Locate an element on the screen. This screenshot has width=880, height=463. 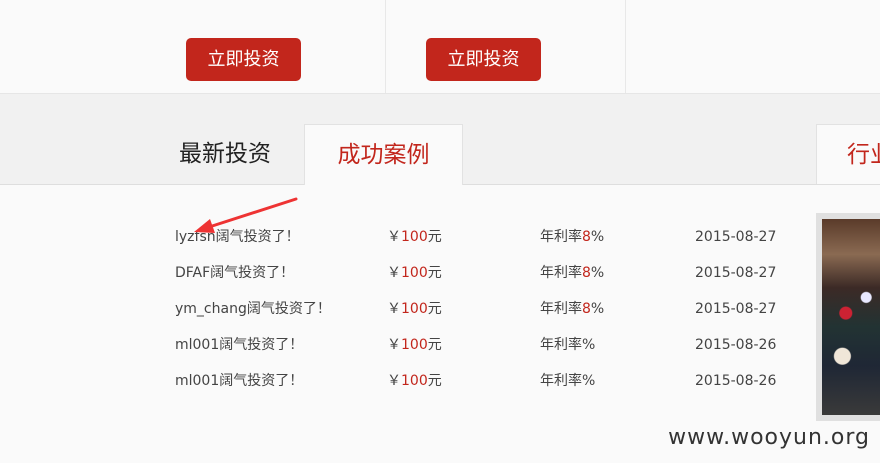
list-item: ym_chang阔气投资了！ ￥100元 年利率8% 2015-08-27 is located at coordinates (400, 309).